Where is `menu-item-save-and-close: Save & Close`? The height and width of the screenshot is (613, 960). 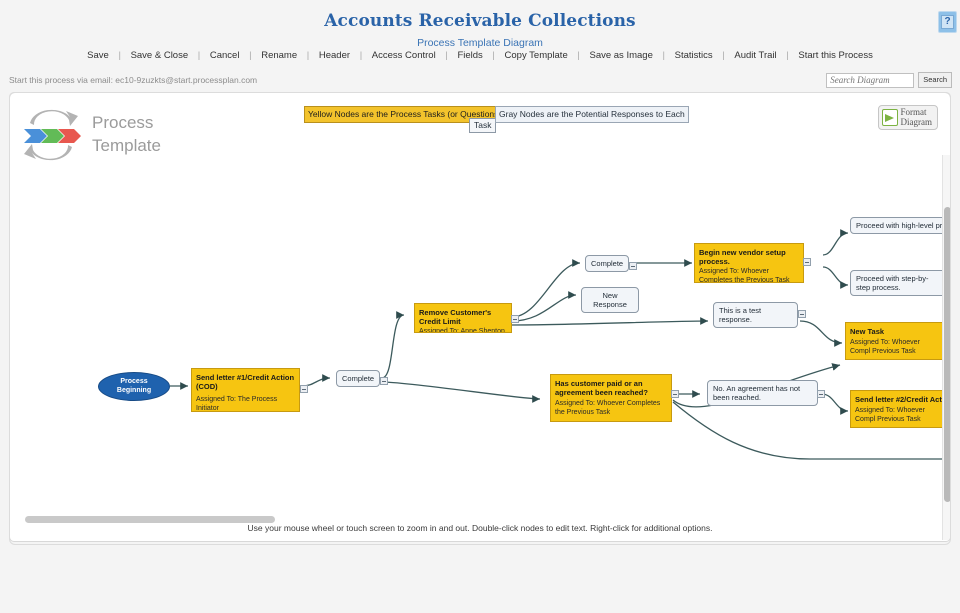 menu-item-save-and-close: Save & Close is located at coordinates (160, 55).